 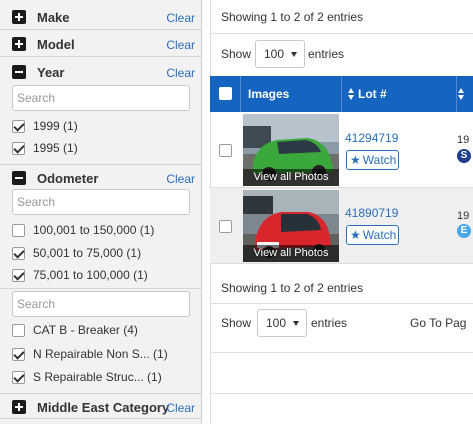 What do you see at coordinates (180, 45) in the screenshot?
I see `filter-model-clear: Clear` at bounding box center [180, 45].